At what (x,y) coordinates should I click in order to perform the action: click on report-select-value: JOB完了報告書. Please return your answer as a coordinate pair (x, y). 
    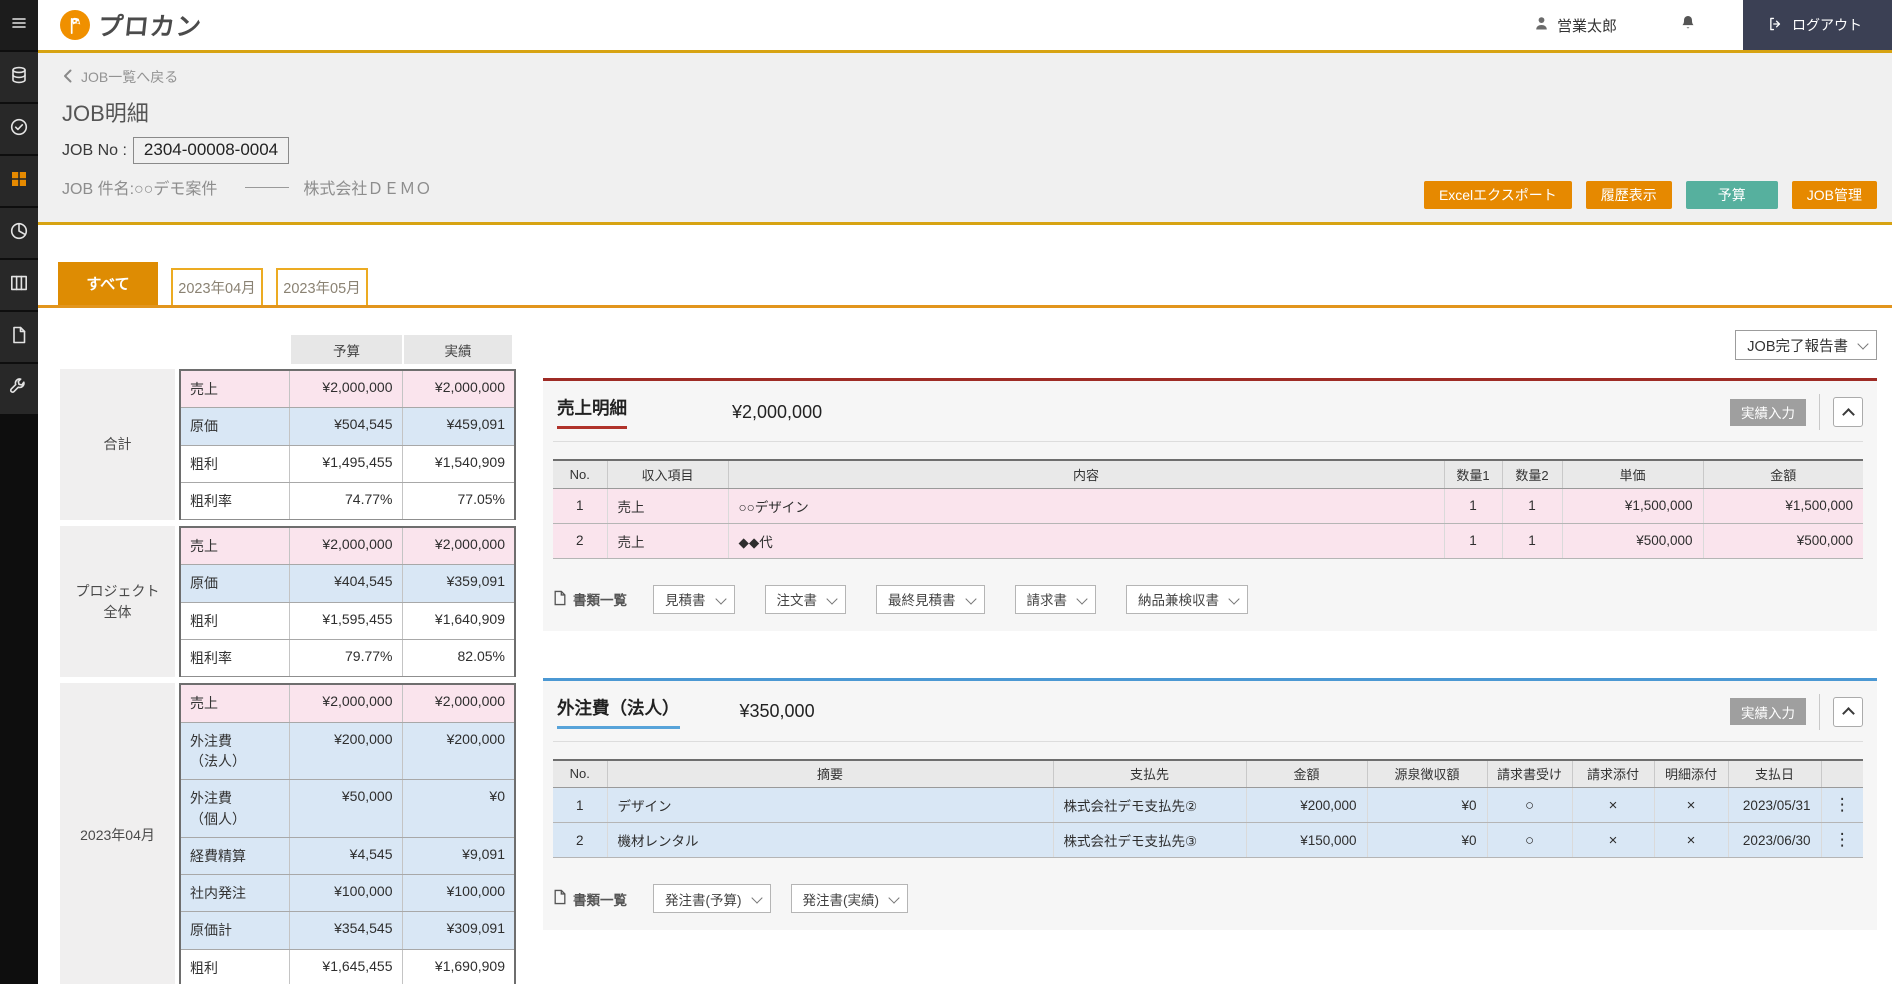
    Looking at the image, I should click on (1797, 346).